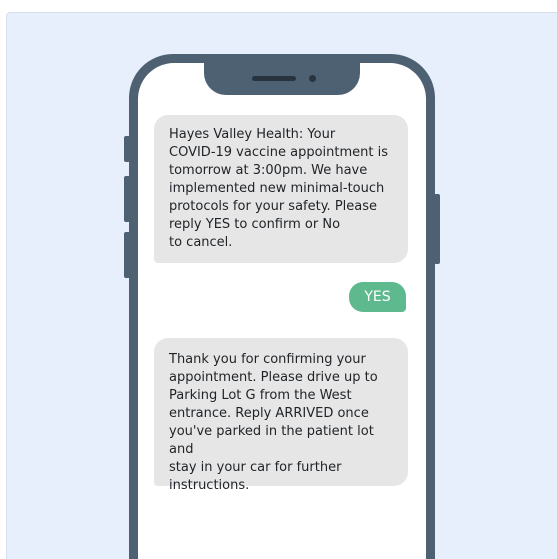  I want to click on side-button-power, so click(437, 229).